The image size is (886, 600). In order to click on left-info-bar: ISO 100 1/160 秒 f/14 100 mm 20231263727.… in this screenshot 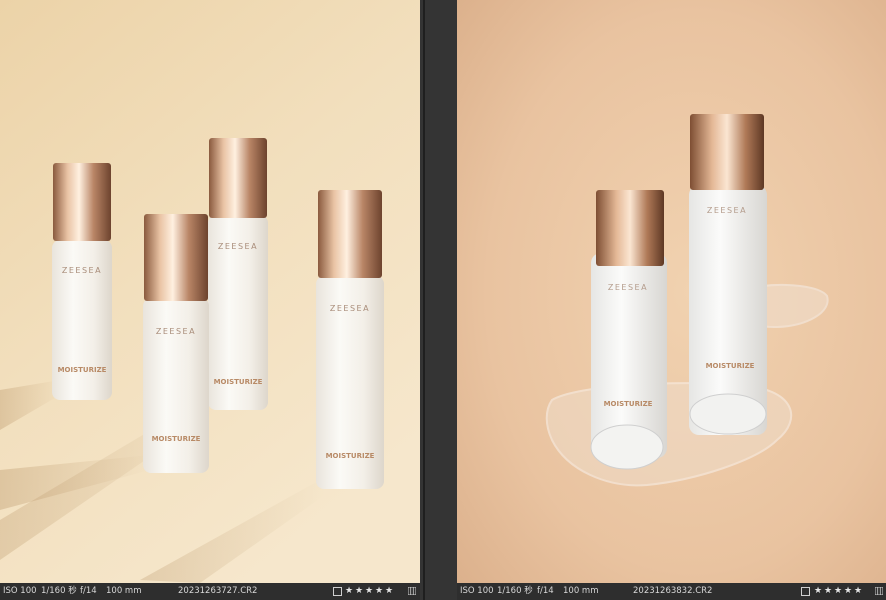, I will do `click(210, 591)`.